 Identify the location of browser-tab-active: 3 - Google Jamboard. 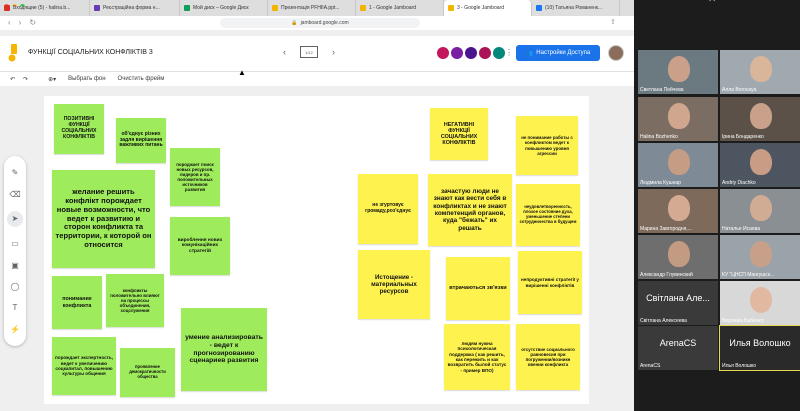
(488, 8).